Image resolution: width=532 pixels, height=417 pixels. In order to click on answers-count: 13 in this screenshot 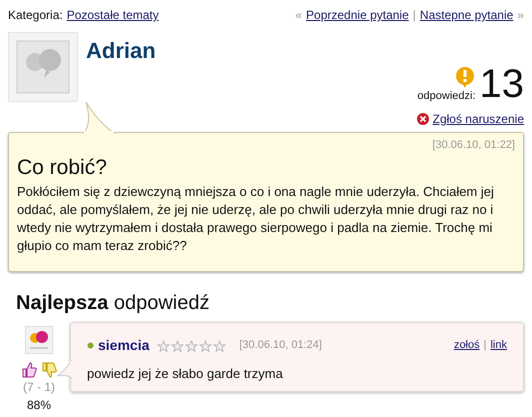, I will do `click(502, 84)`.